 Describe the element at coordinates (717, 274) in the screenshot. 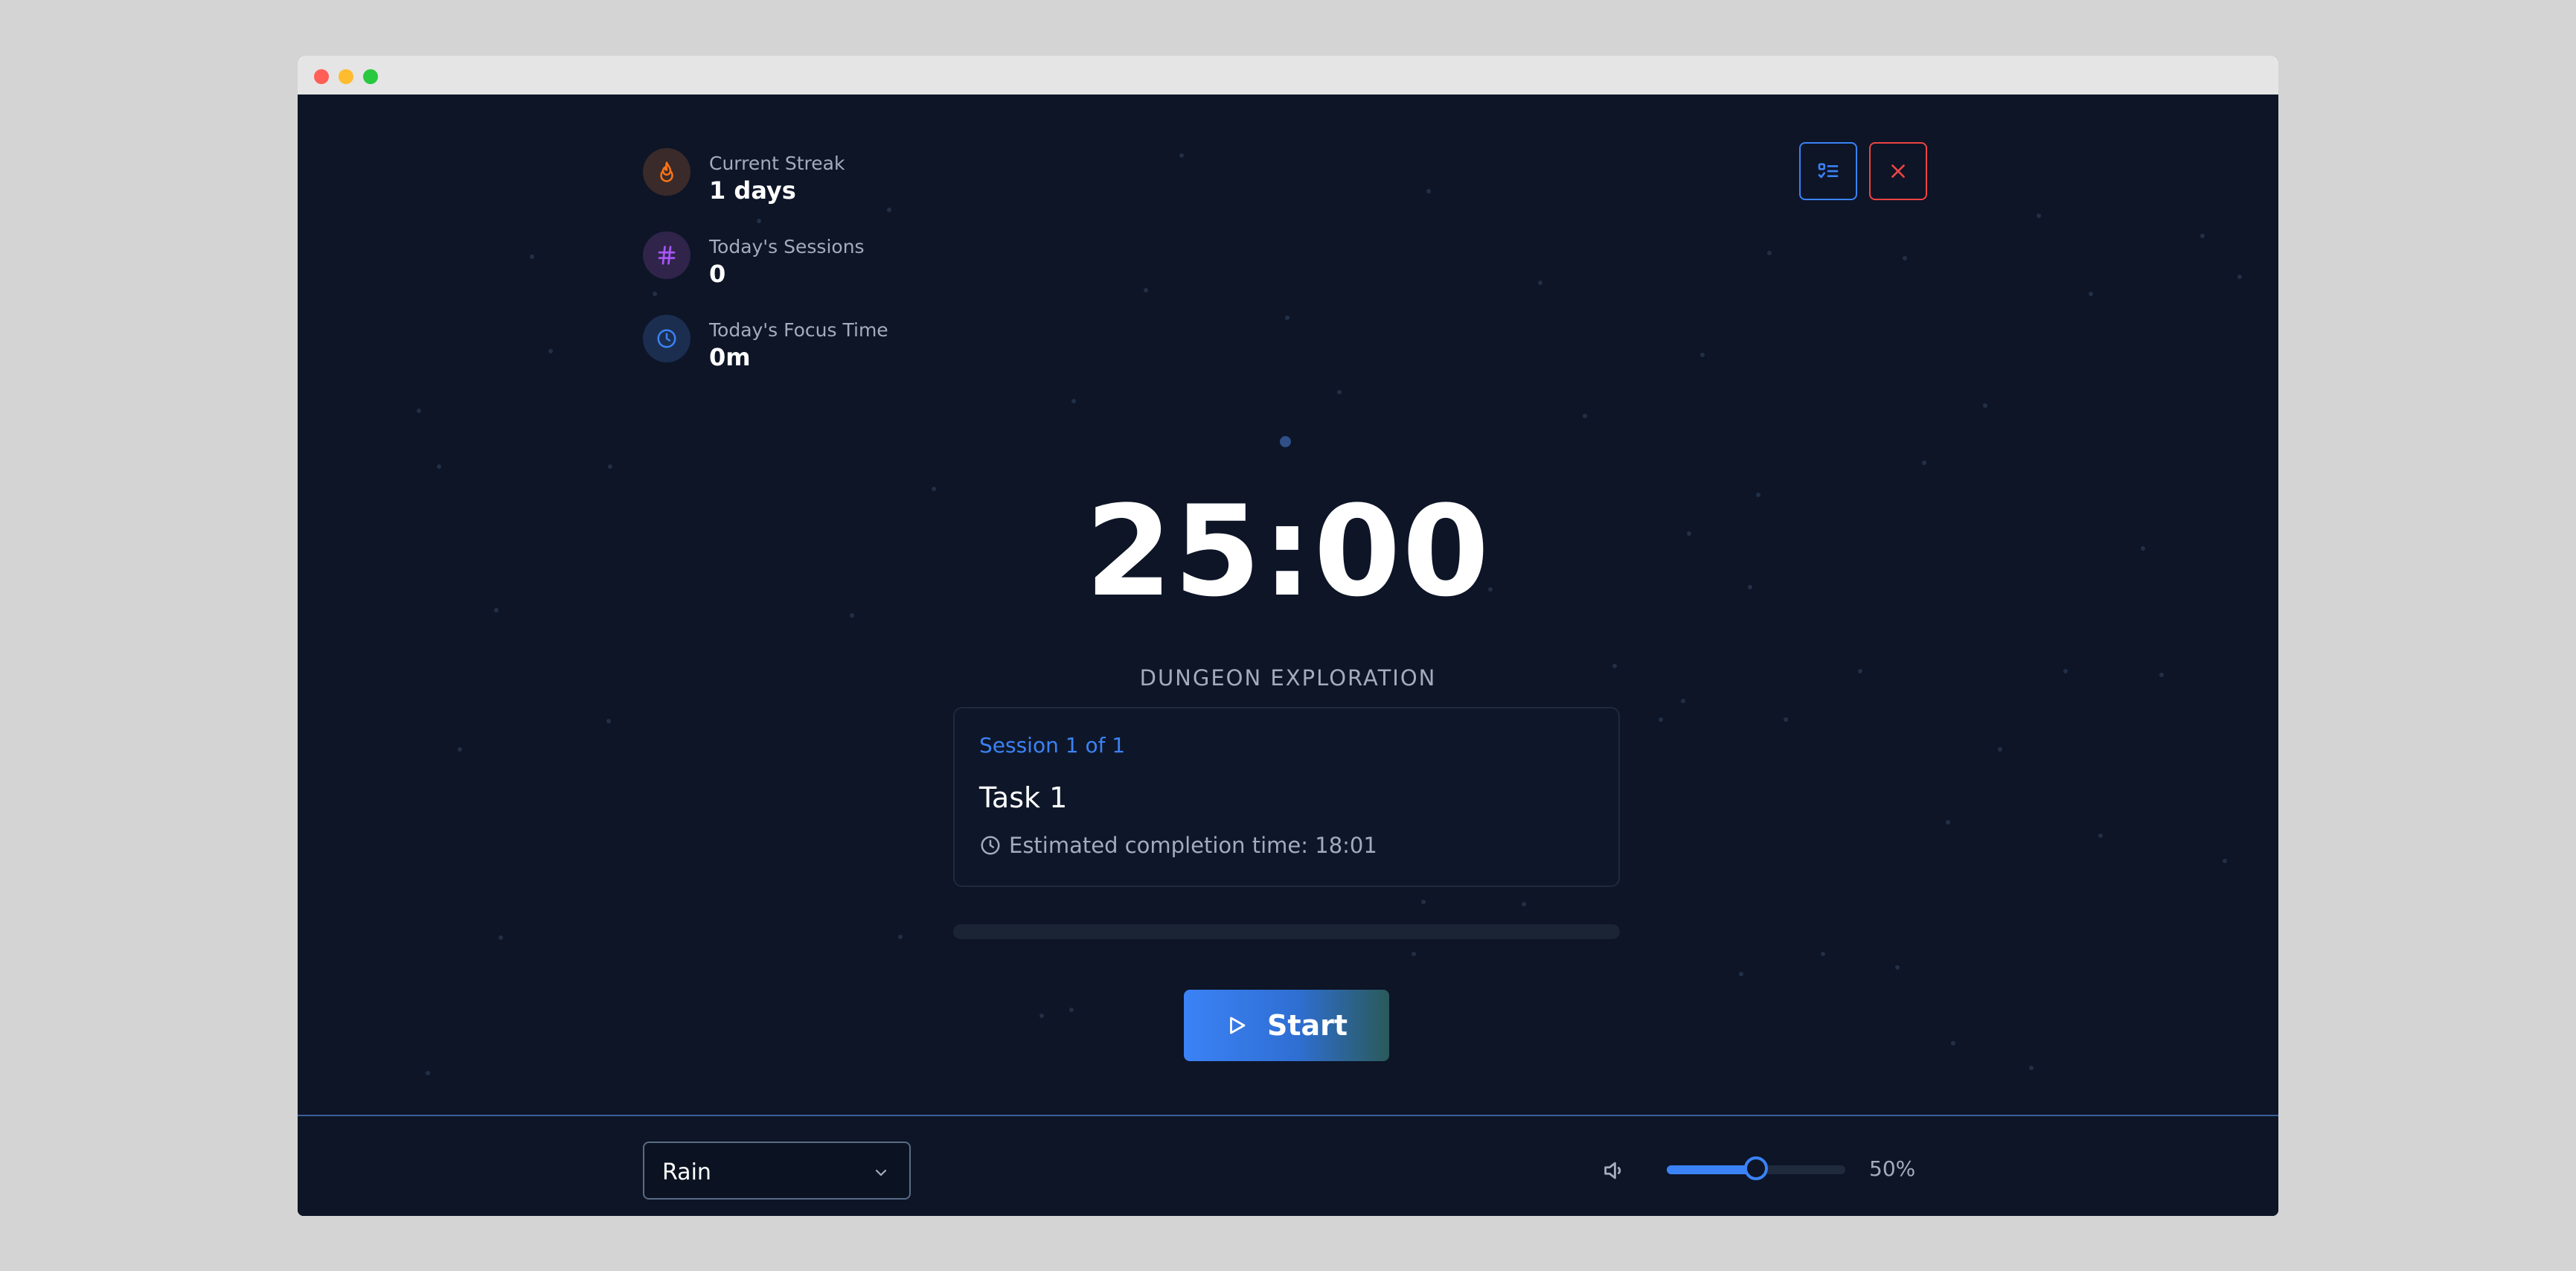

I see `stat-value: 0` at that location.